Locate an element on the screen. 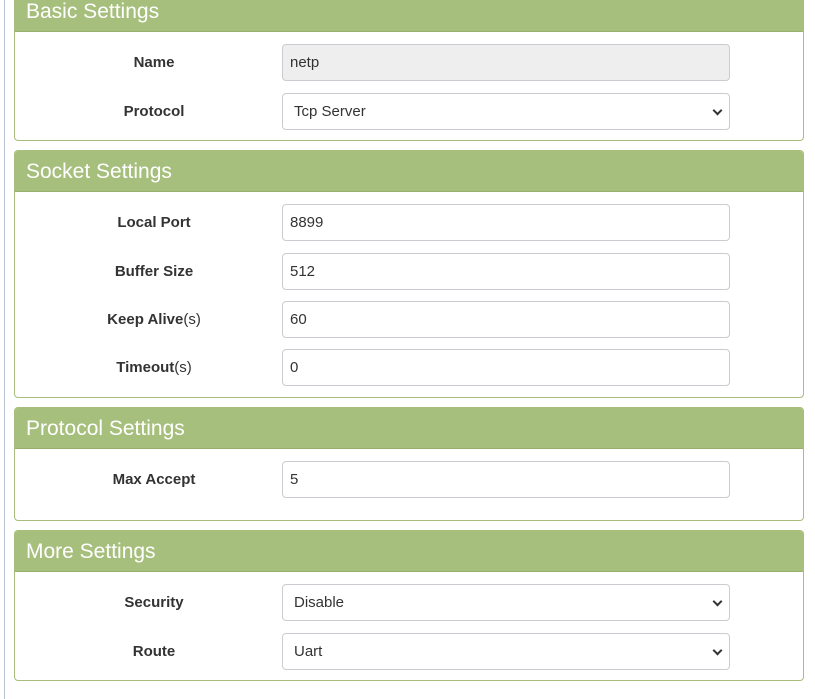  local-port-input: 8899 is located at coordinates (506, 222).